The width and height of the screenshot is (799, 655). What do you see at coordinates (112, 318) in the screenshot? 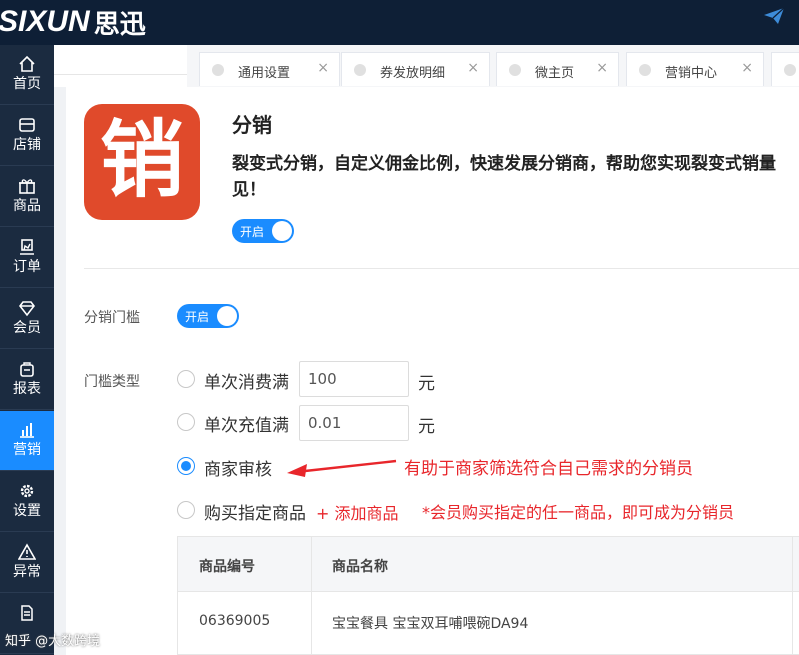
I see `threshold-label: 分销门槛` at bounding box center [112, 318].